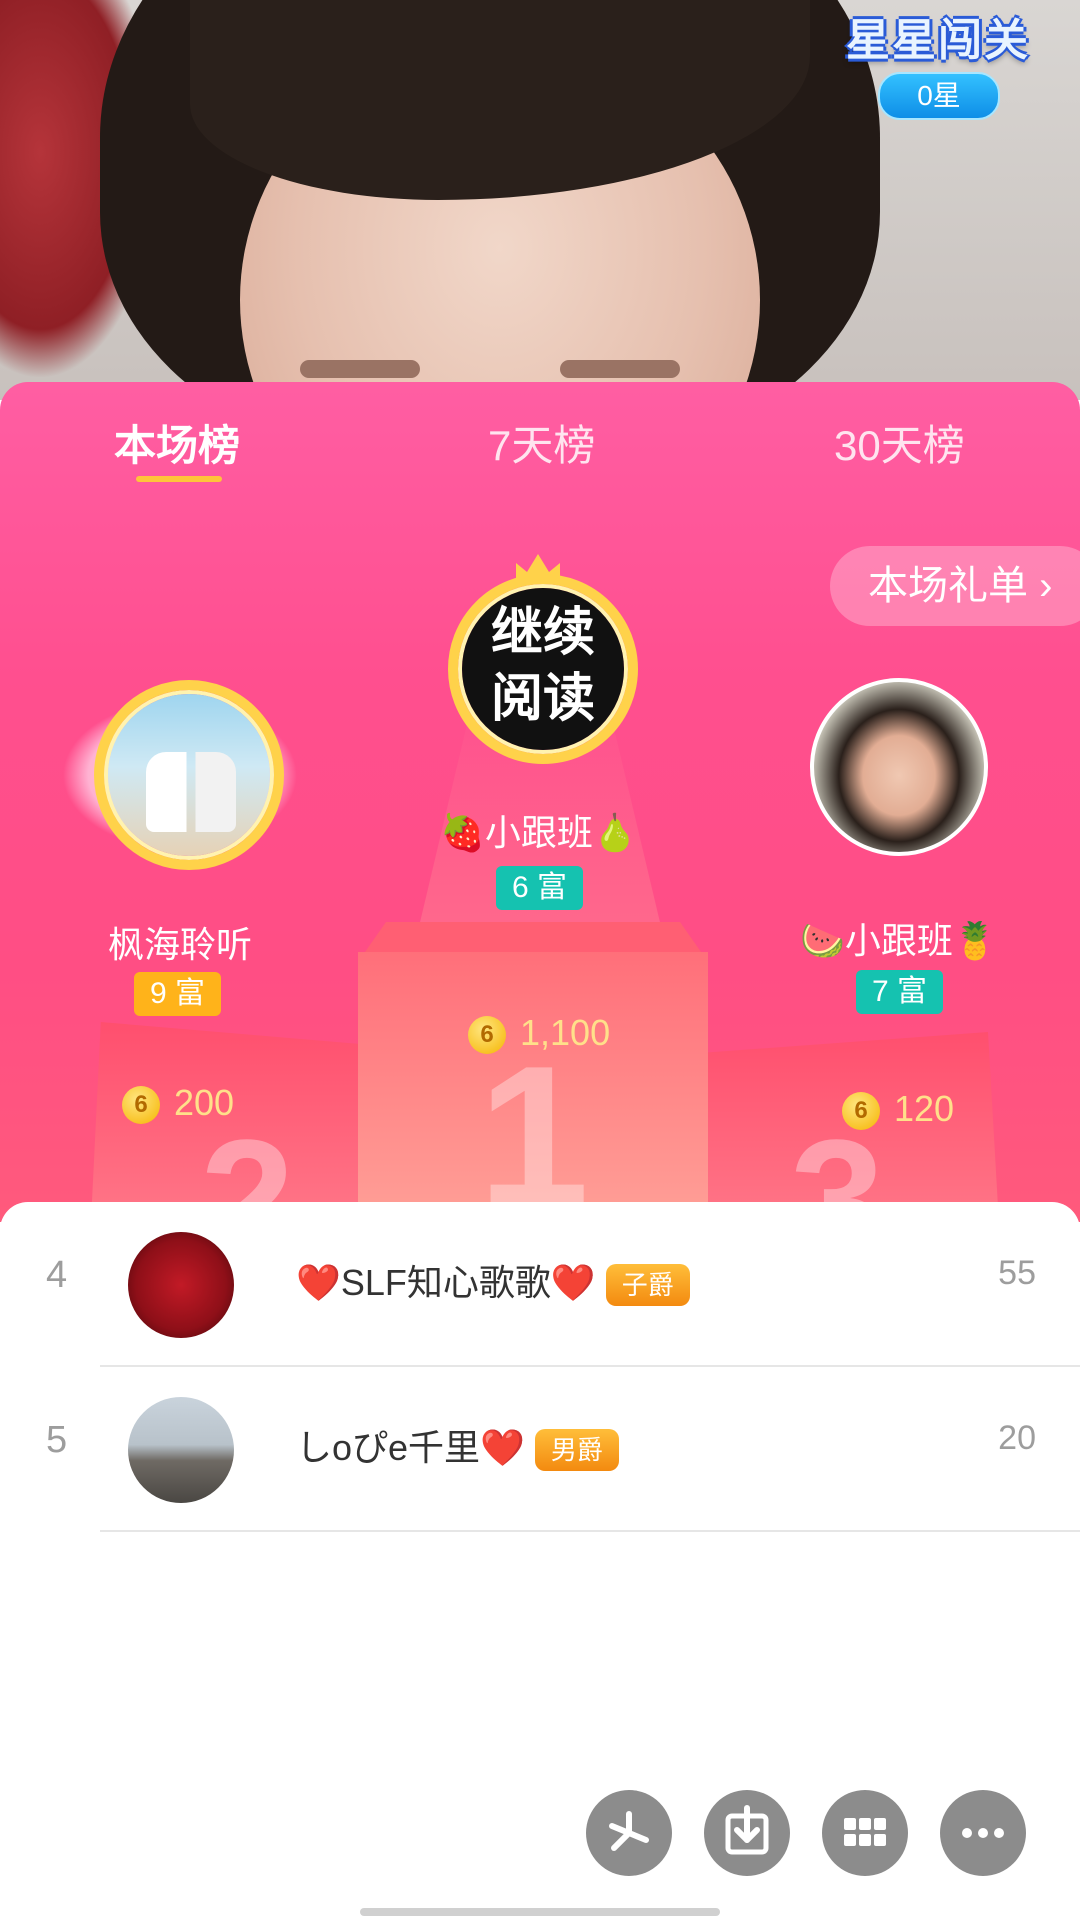  Describe the element at coordinates (179, 479) in the screenshot. I see `active-tab-indicator` at that location.